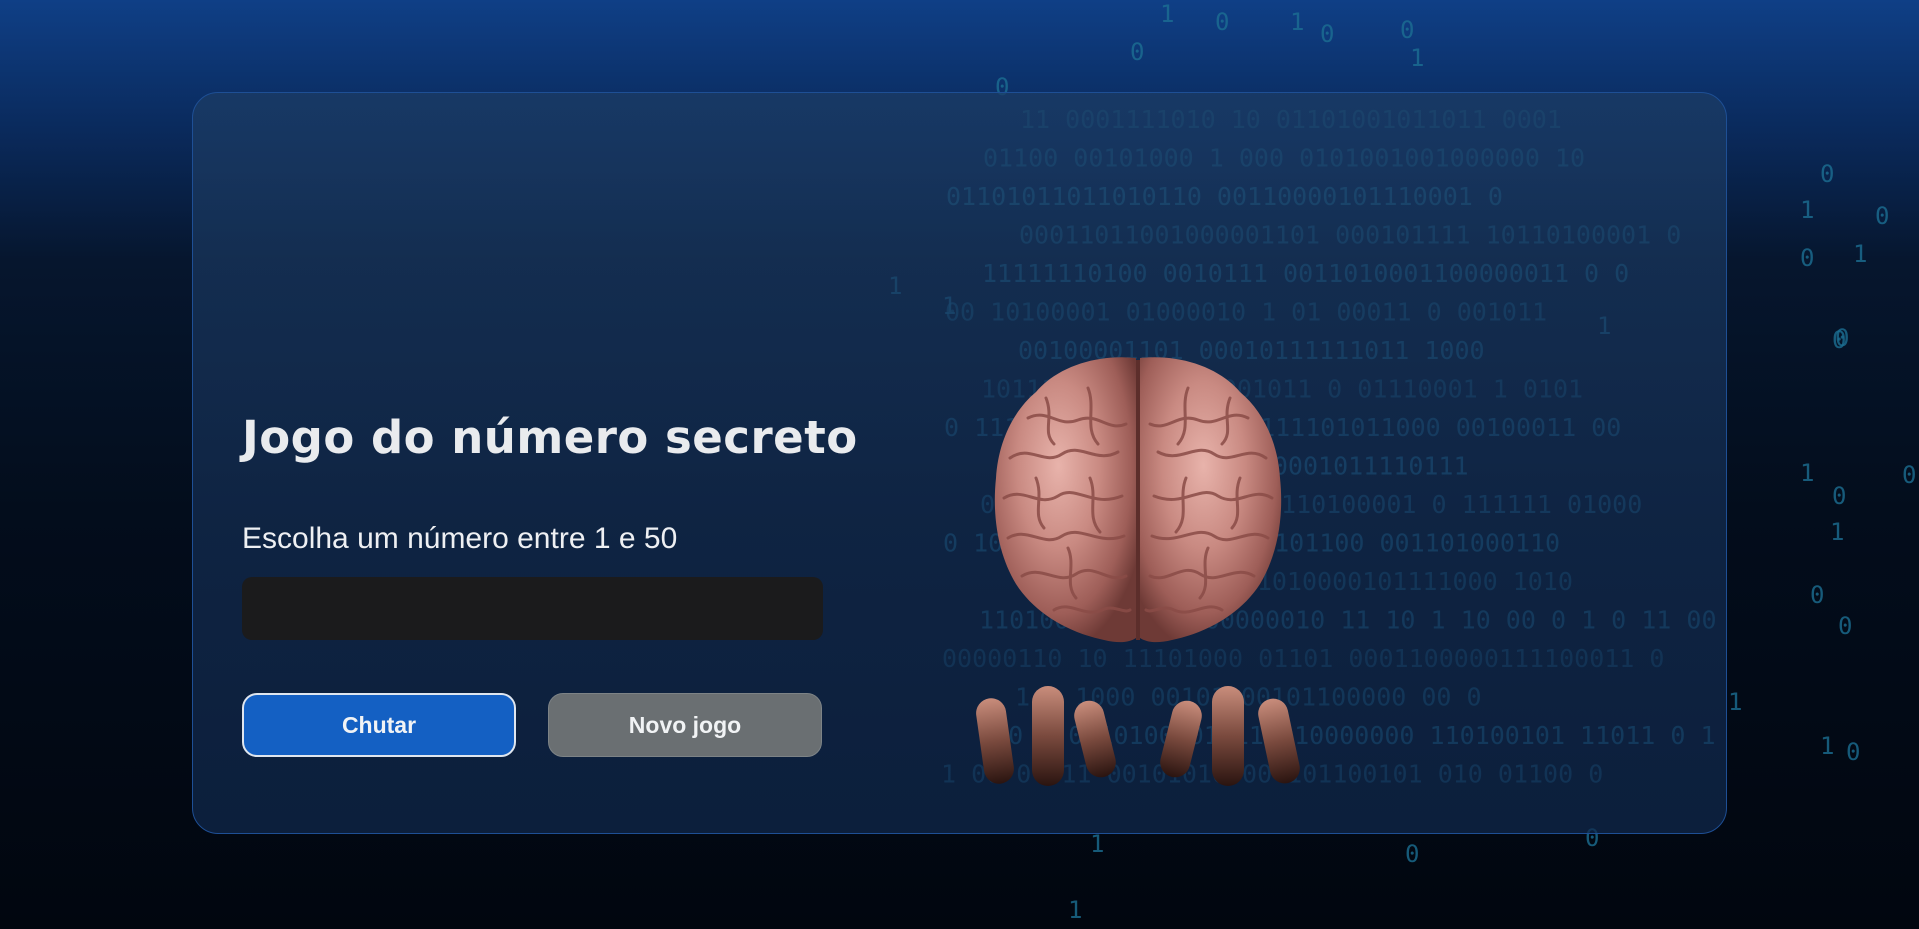  What do you see at coordinates (532, 608) in the screenshot?
I see `guess-input` at bounding box center [532, 608].